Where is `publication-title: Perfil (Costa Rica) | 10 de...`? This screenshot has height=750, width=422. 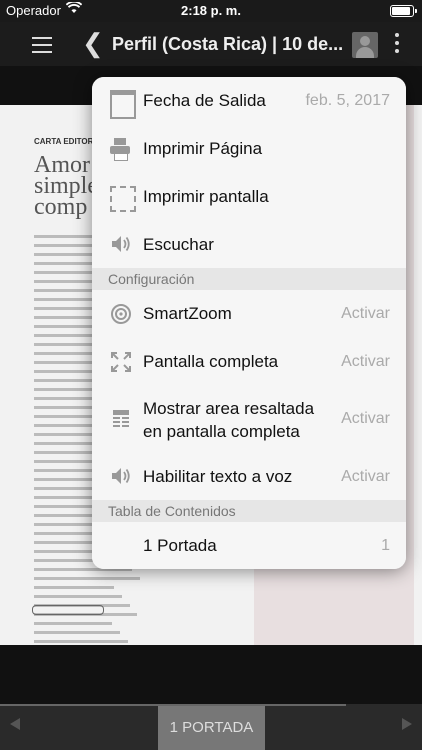 publication-title: Perfil (Costa Rica) | 10 de... is located at coordinates (228, 44).